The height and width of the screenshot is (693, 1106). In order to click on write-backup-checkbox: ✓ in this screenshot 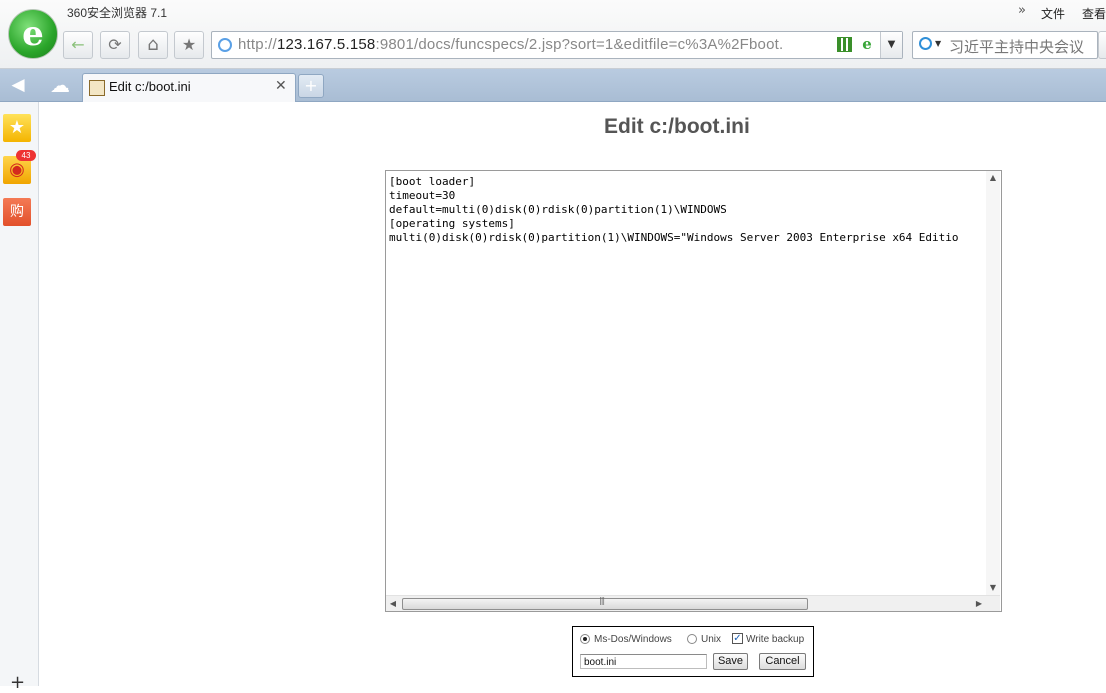, I will do `click(737, 638)`.